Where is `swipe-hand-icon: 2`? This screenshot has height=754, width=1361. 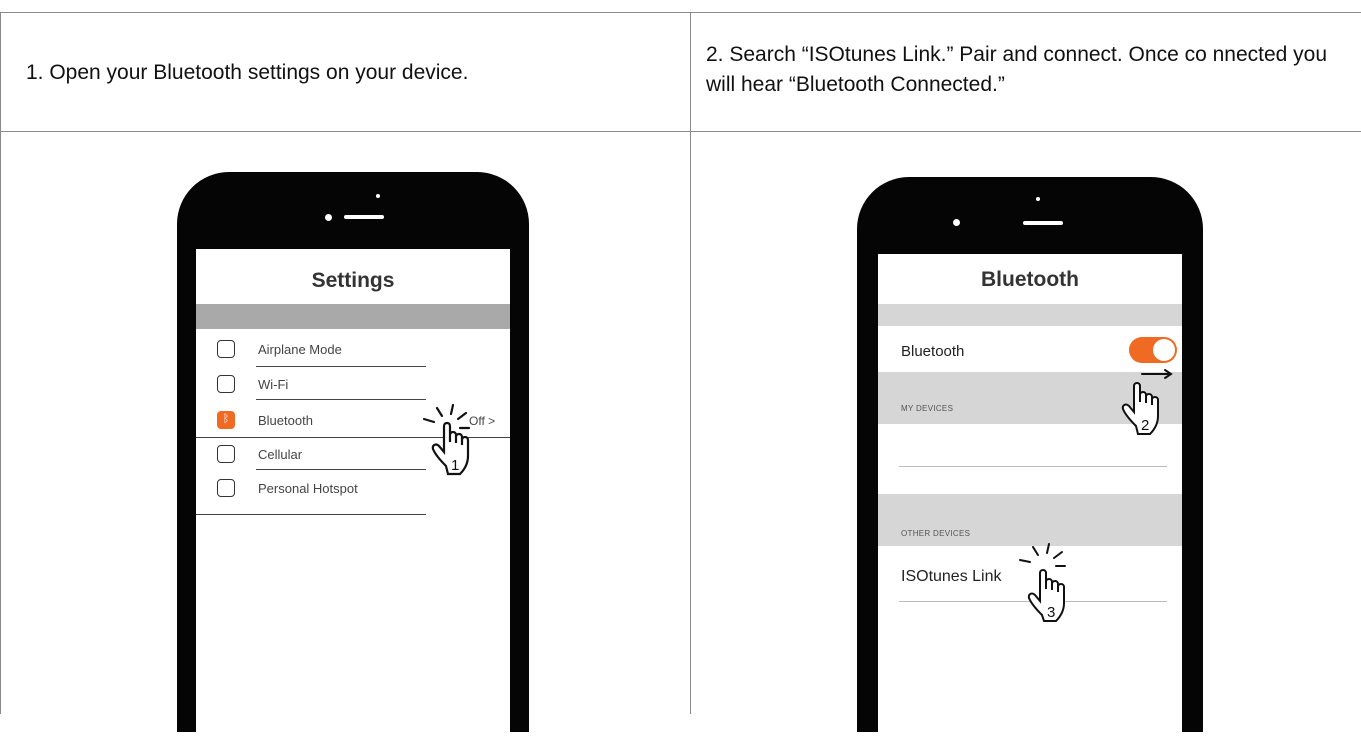
swipe-hand-icon: 2 is located at coordinates (1147, 402).